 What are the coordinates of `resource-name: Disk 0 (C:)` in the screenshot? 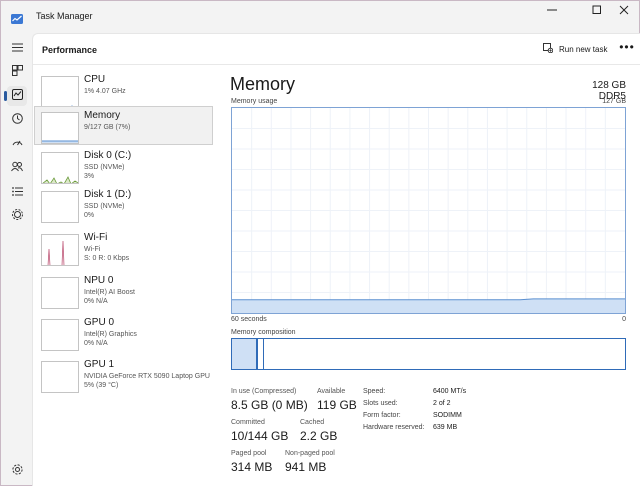 It's located at (108, 155).